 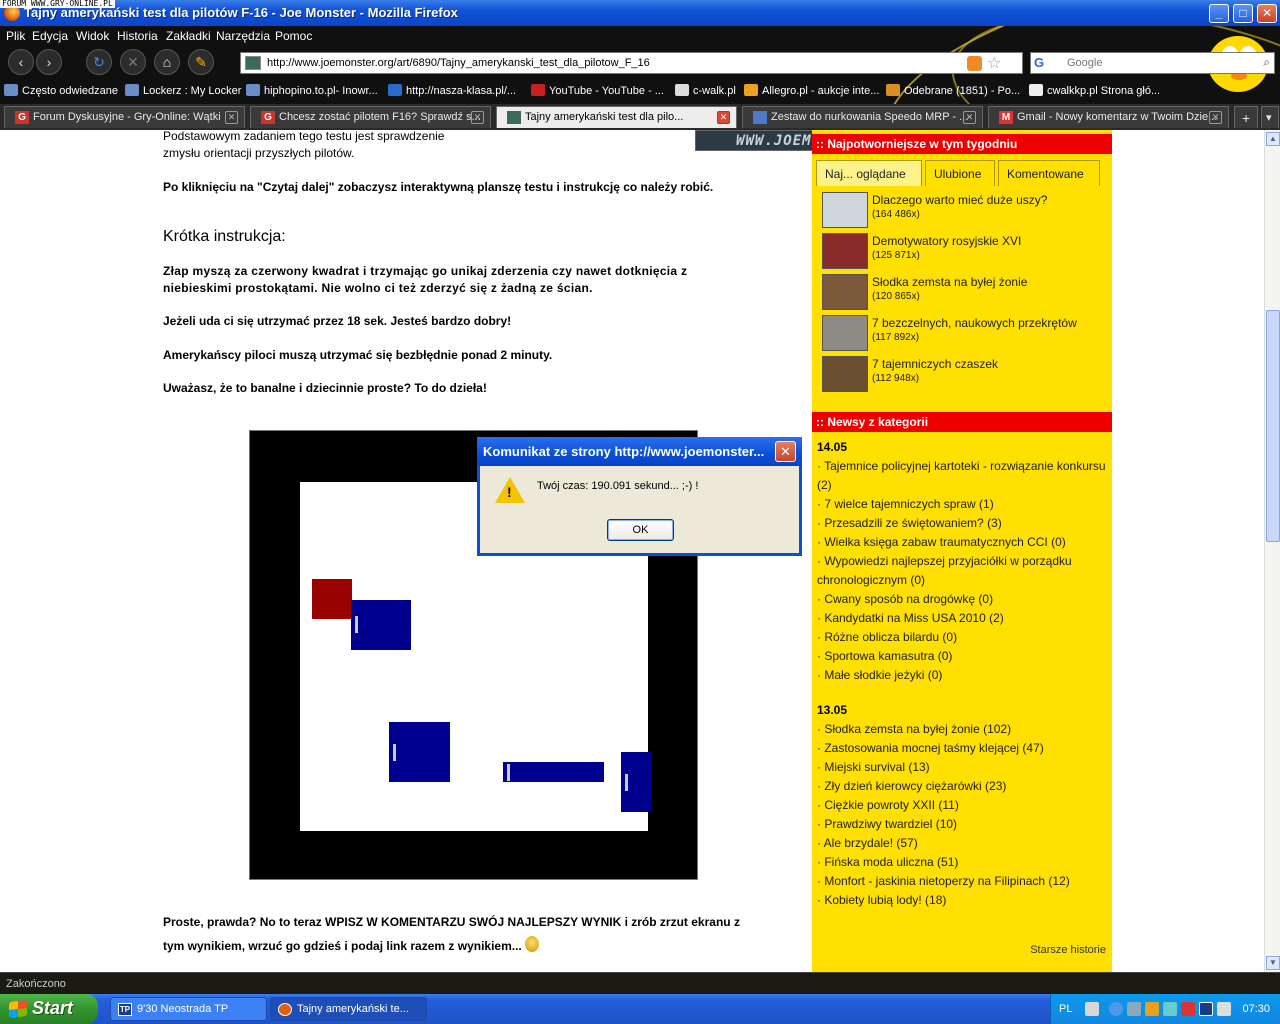 What do you see at coordinates (188, 36) in the screenshot?
I see `menu-bookmarks: Zakładki` at bounding box center [188, 36].